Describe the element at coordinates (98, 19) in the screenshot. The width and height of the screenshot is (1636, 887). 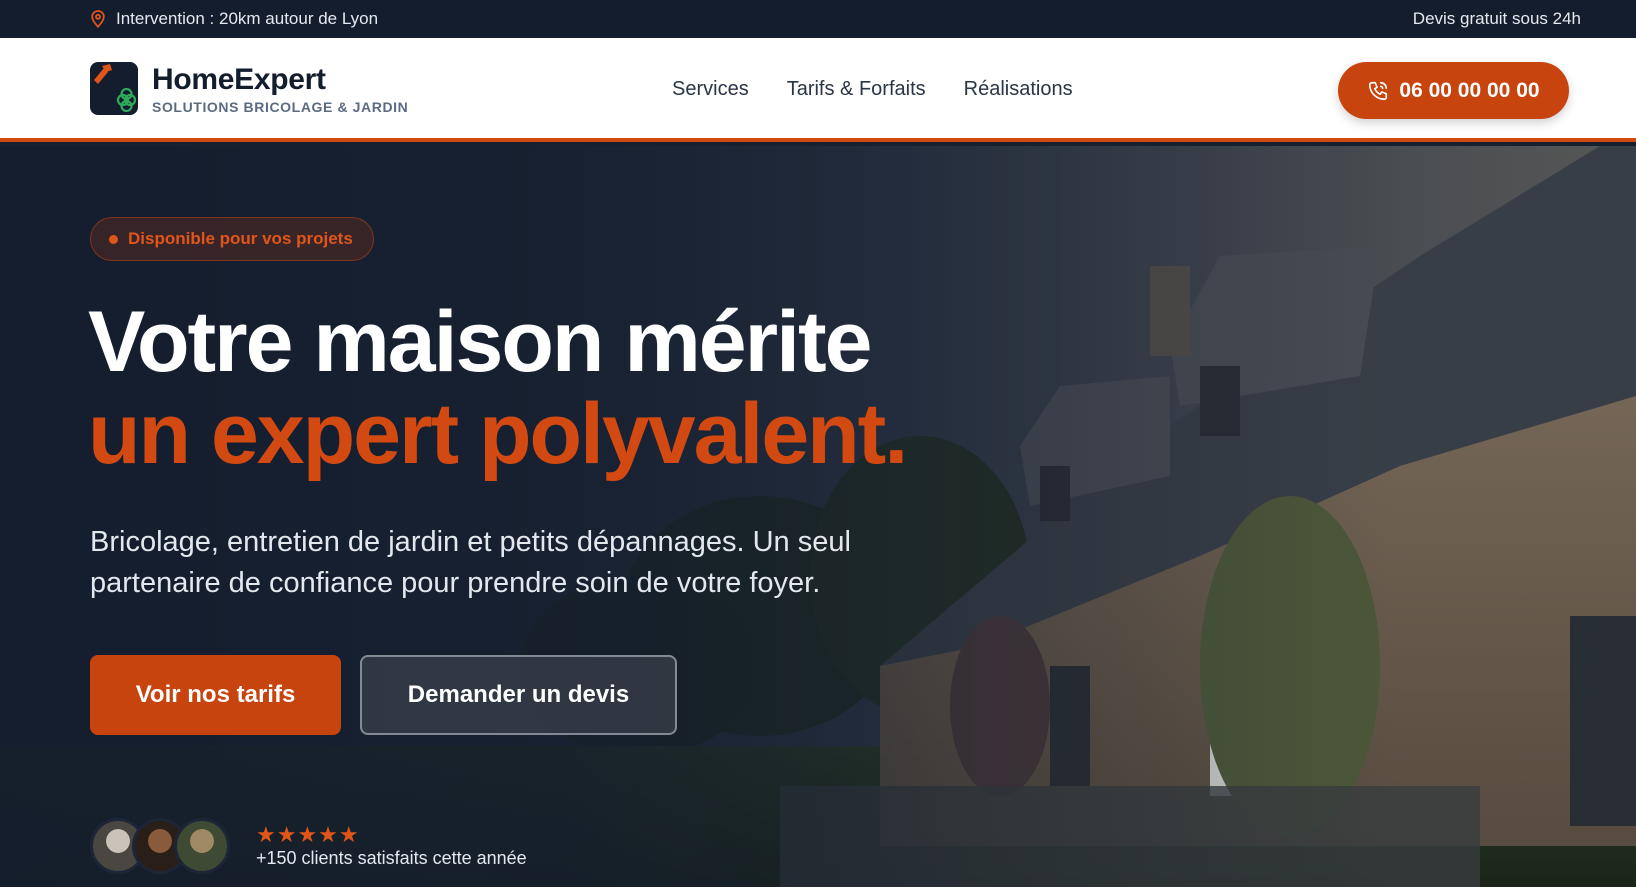
I see `map-pin-icon` at that location.